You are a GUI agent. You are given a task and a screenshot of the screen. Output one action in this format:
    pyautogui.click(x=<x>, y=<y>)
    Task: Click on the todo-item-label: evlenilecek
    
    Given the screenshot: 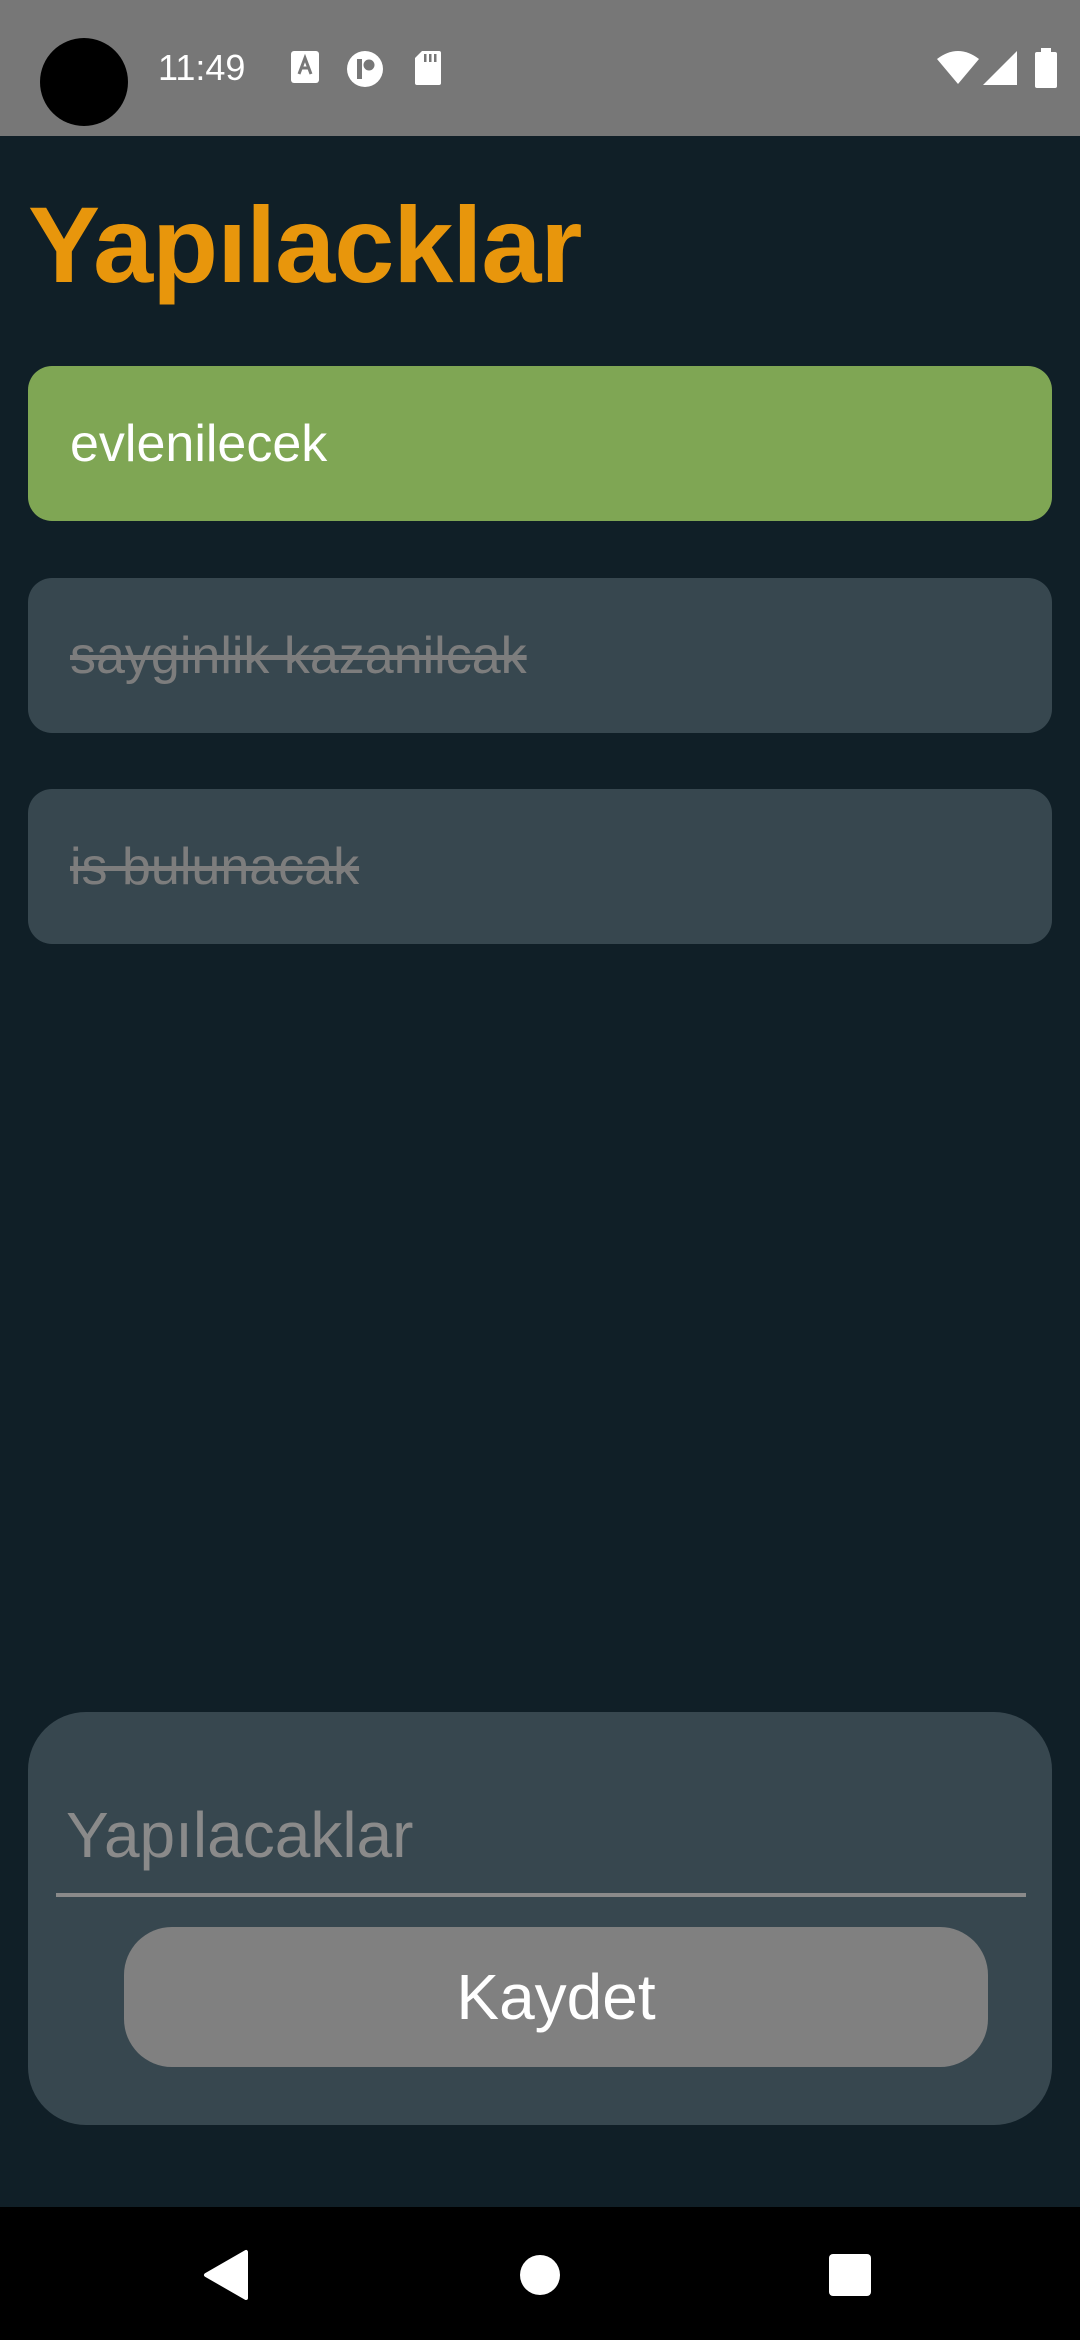 What is the action you would take?
    pyautogui.click(x=199, y=443)
    